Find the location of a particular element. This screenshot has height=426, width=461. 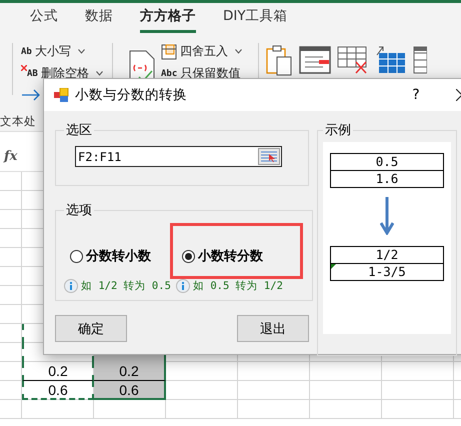

help-button: ? is located at coordinates (416, 95).